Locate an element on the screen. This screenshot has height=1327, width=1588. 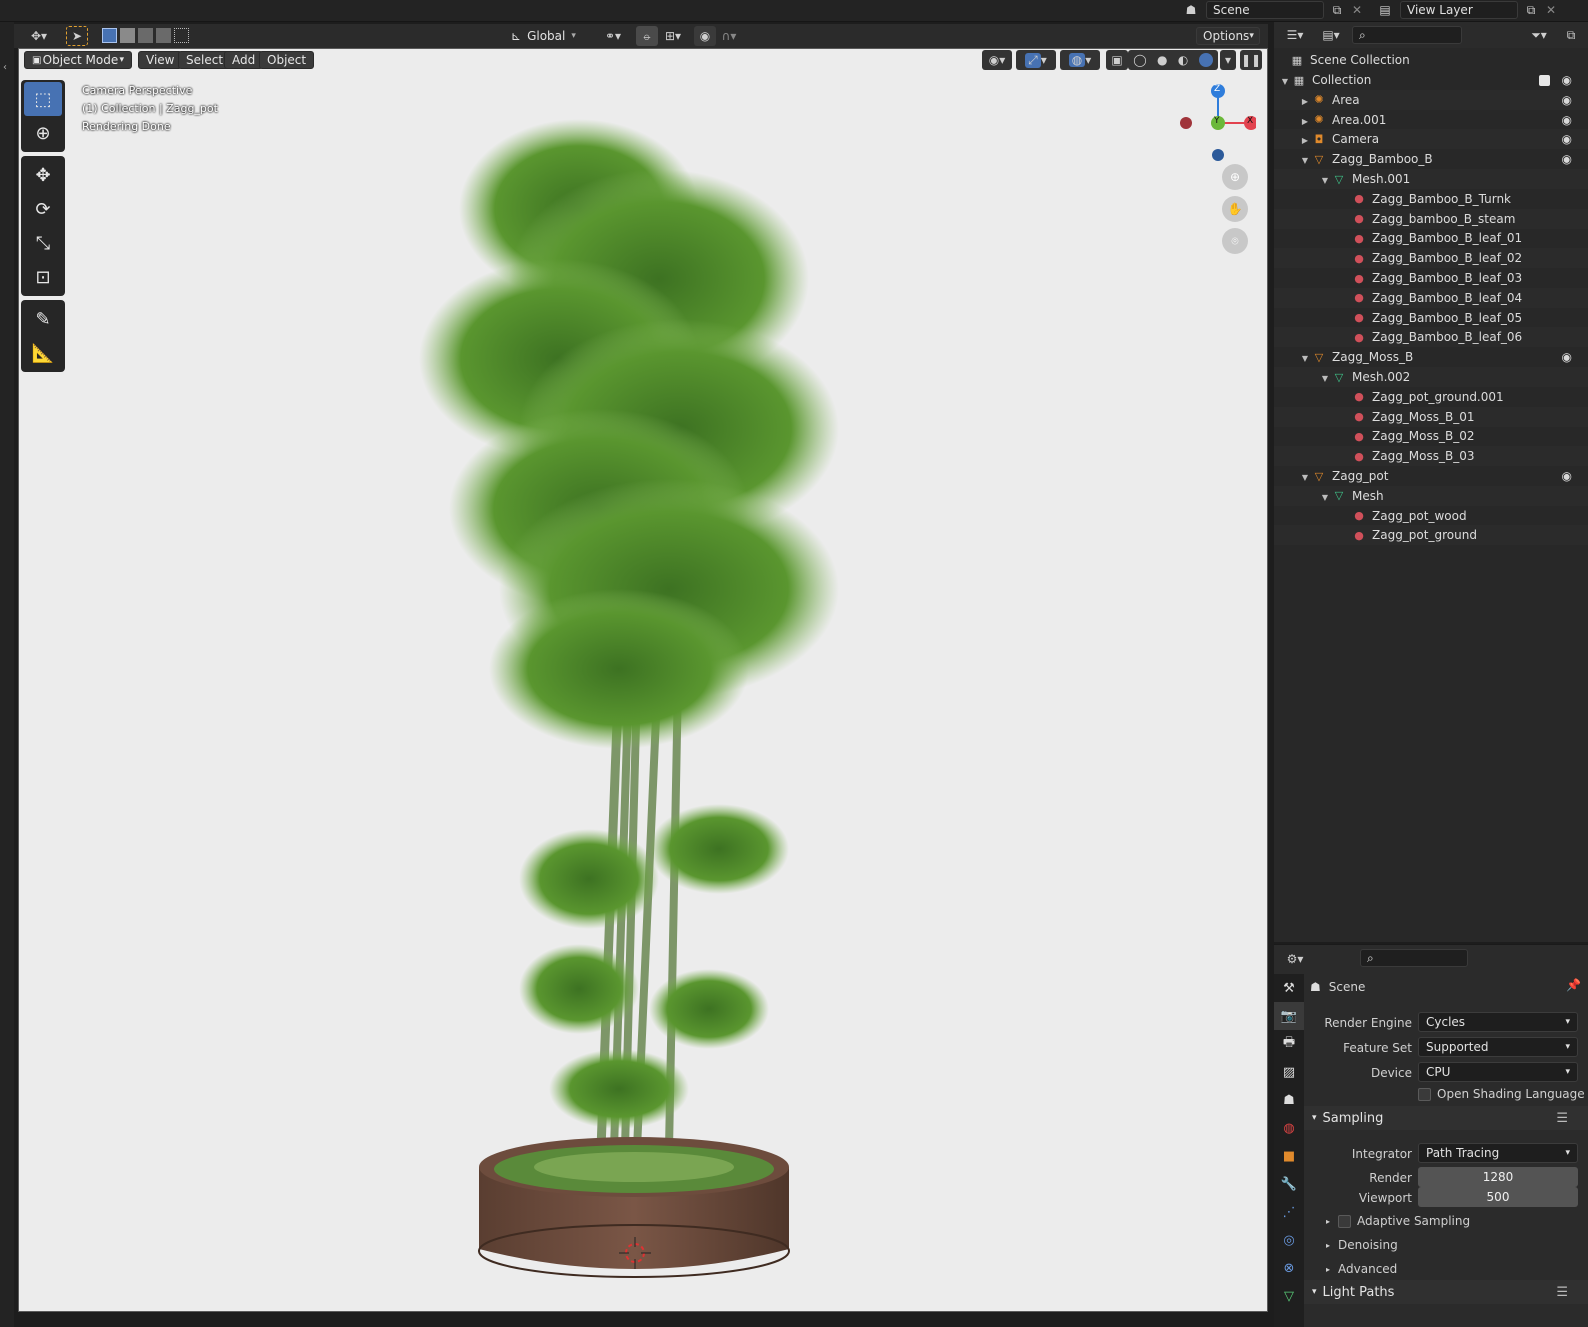
osl-checkbox: Open Shading Language is located at coordinates (1501, 1094).